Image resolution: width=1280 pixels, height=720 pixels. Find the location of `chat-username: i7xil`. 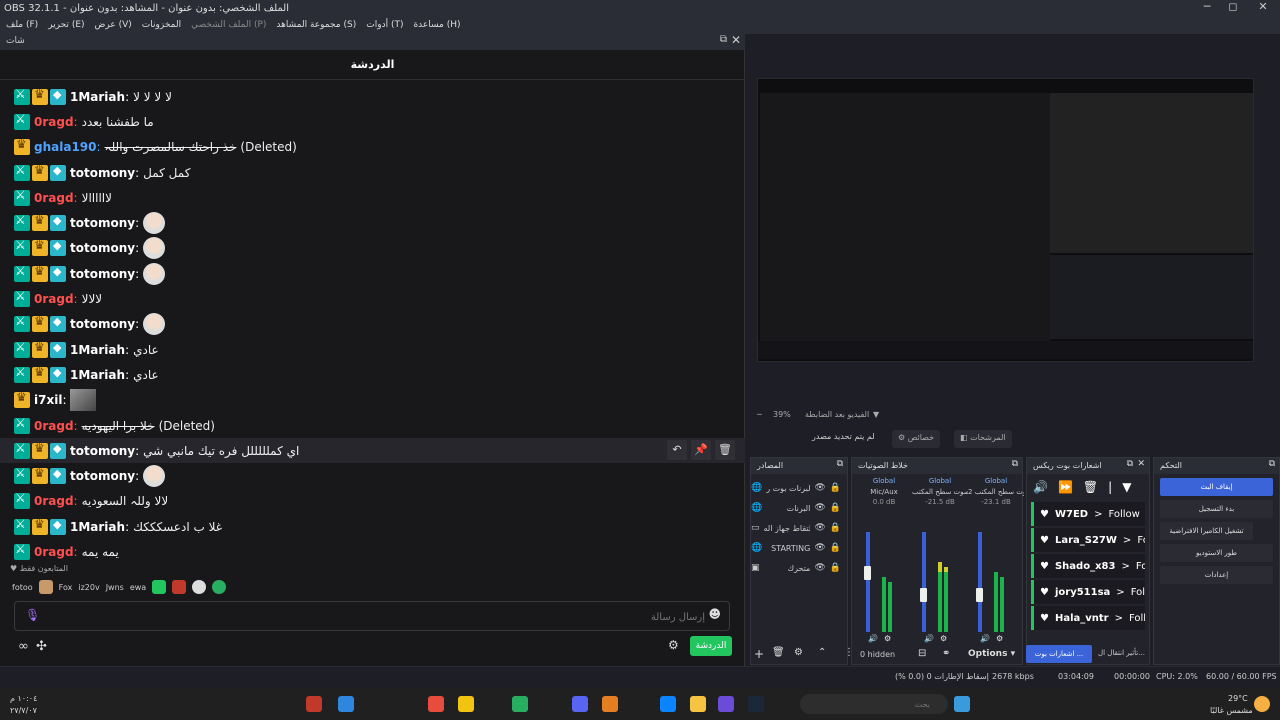

chat-username: i7xil is located at coordinates (48, 400).